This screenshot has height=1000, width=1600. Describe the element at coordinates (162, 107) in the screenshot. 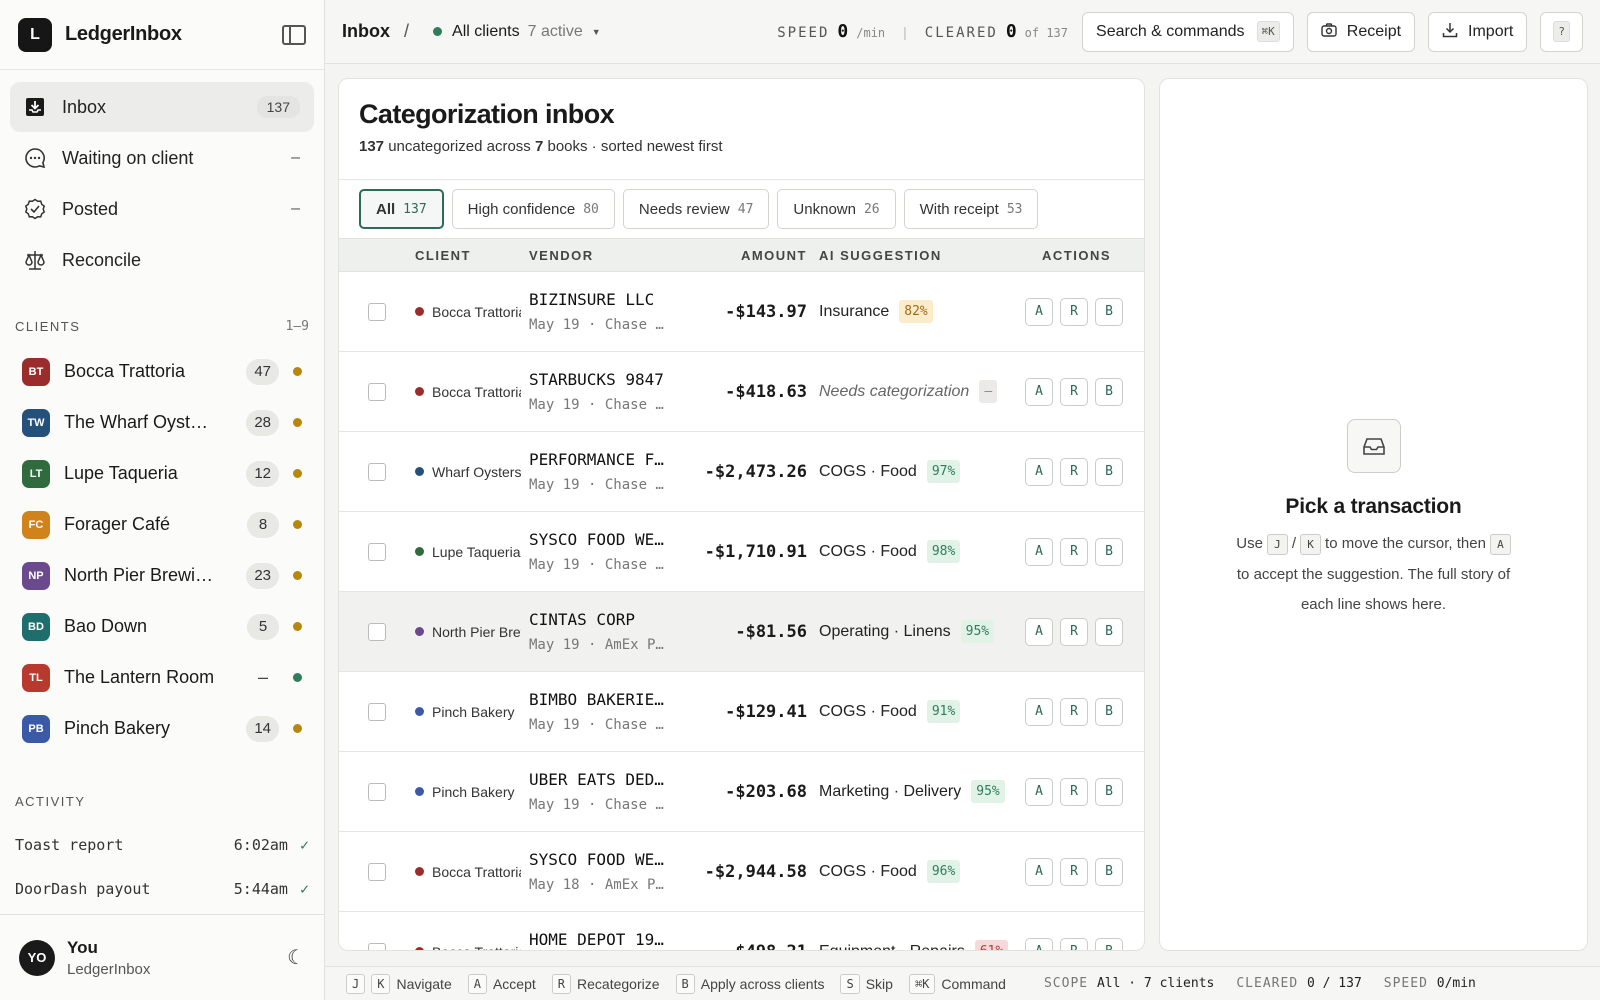

I see `nav-item-inbox: Inbox 137` at that location.